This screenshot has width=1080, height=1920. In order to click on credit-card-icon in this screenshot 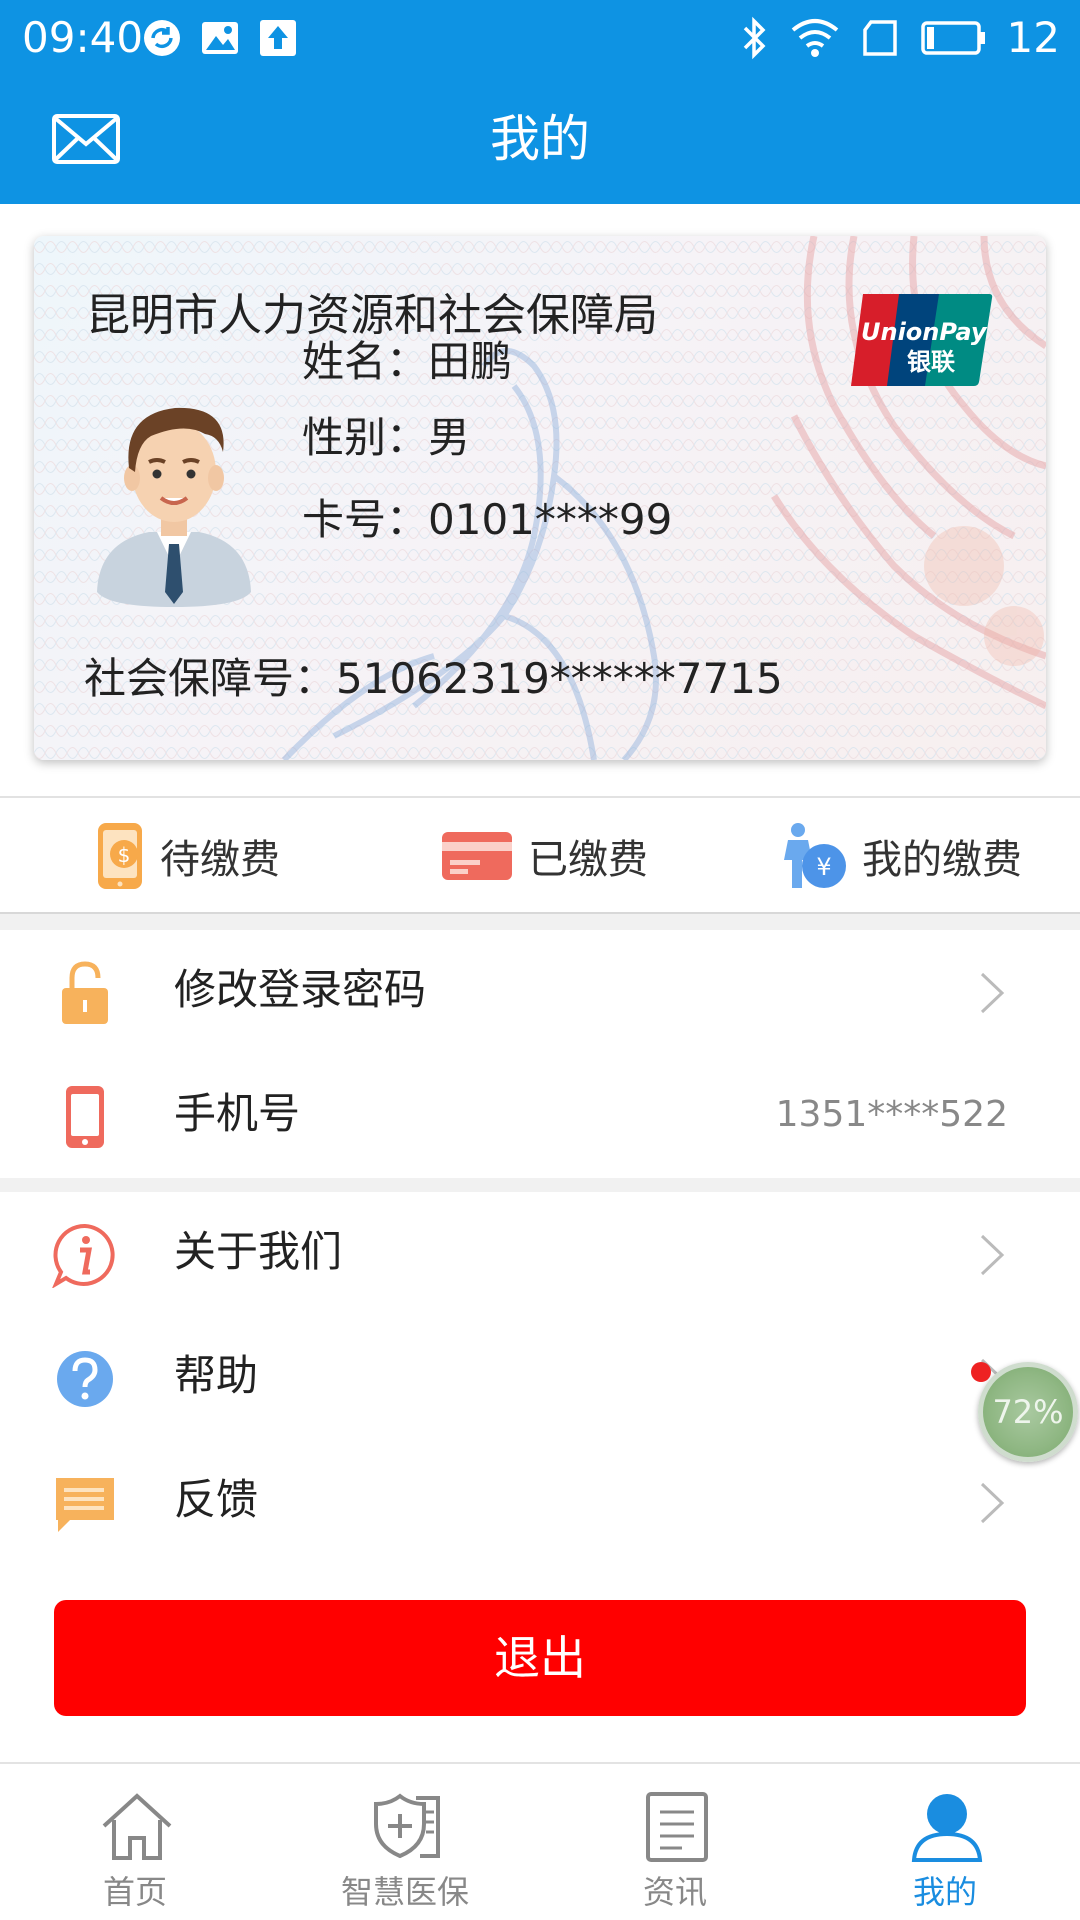, I will do `click(477, 856)`.